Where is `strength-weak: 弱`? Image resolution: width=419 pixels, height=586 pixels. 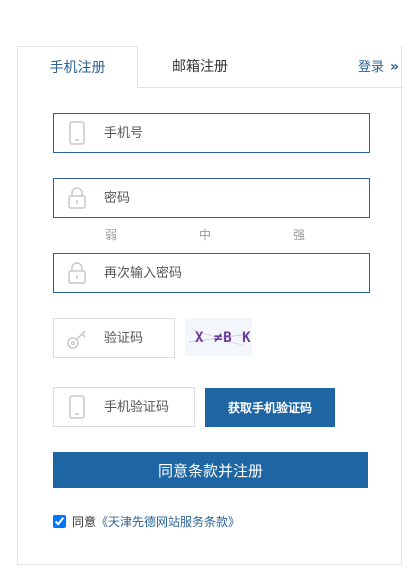 strength-weak: 弱 is located at coordinates (111, 235).